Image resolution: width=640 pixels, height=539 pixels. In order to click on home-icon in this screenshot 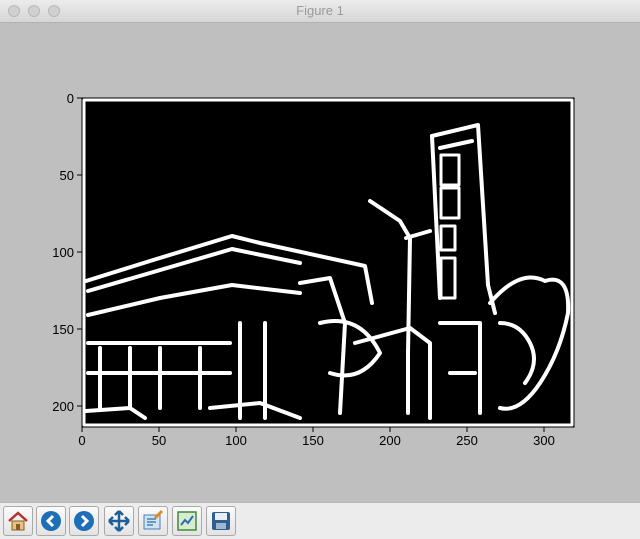, I will do `click(18, 521)`.